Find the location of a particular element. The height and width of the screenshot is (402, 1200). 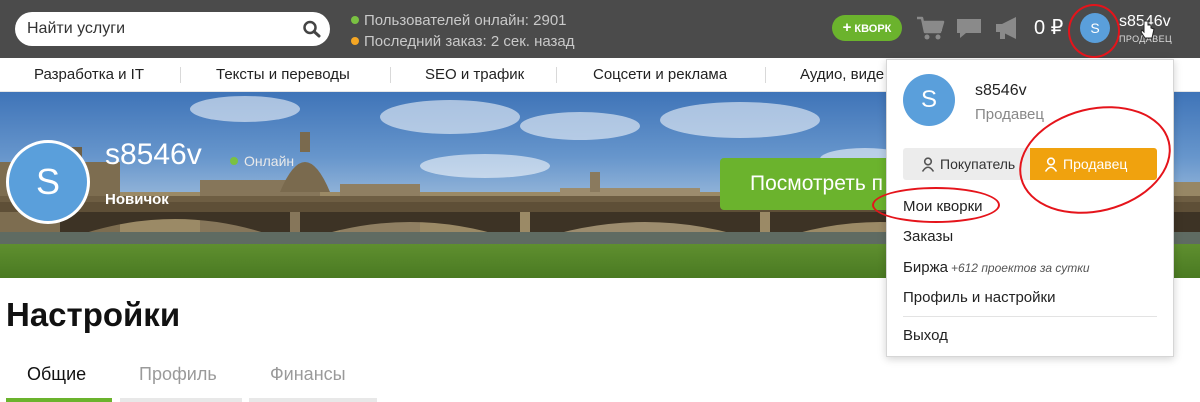

category-development: Разработка и IT is located at coordinates (89, 75).